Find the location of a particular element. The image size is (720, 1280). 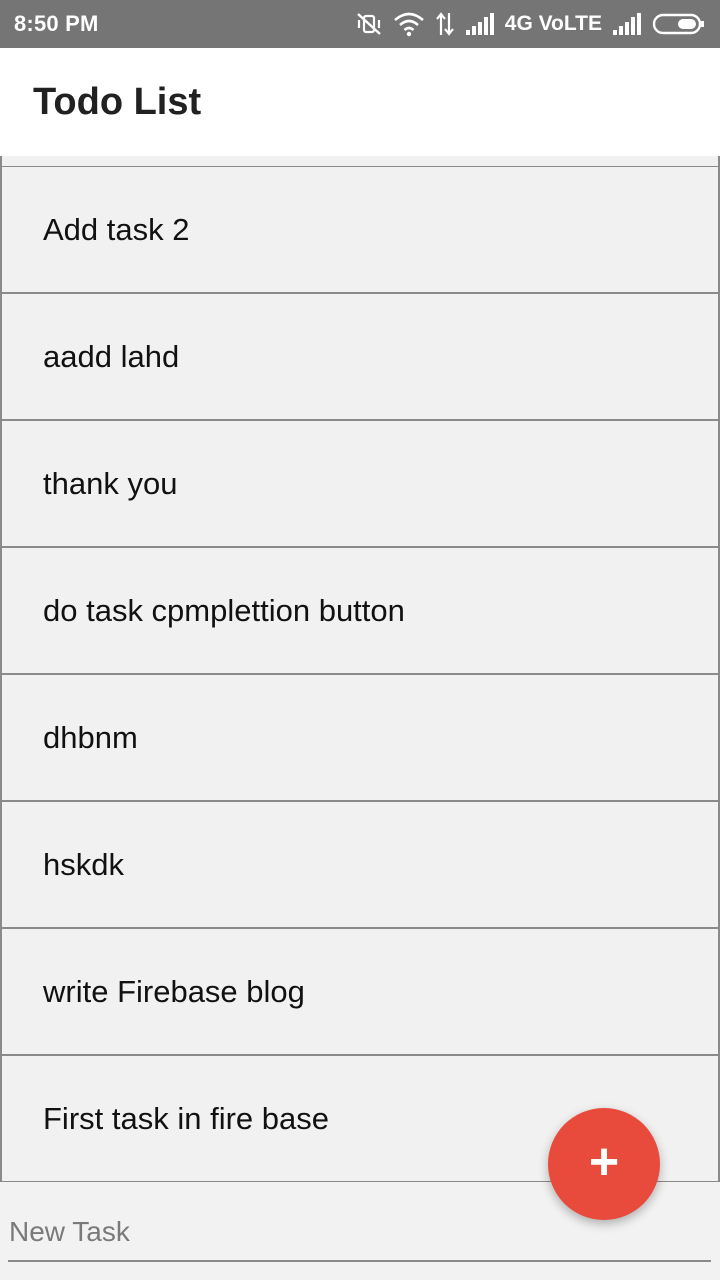

status-bar: 8:50 PM 4G VoLTE is located at coordinates (360, 24).